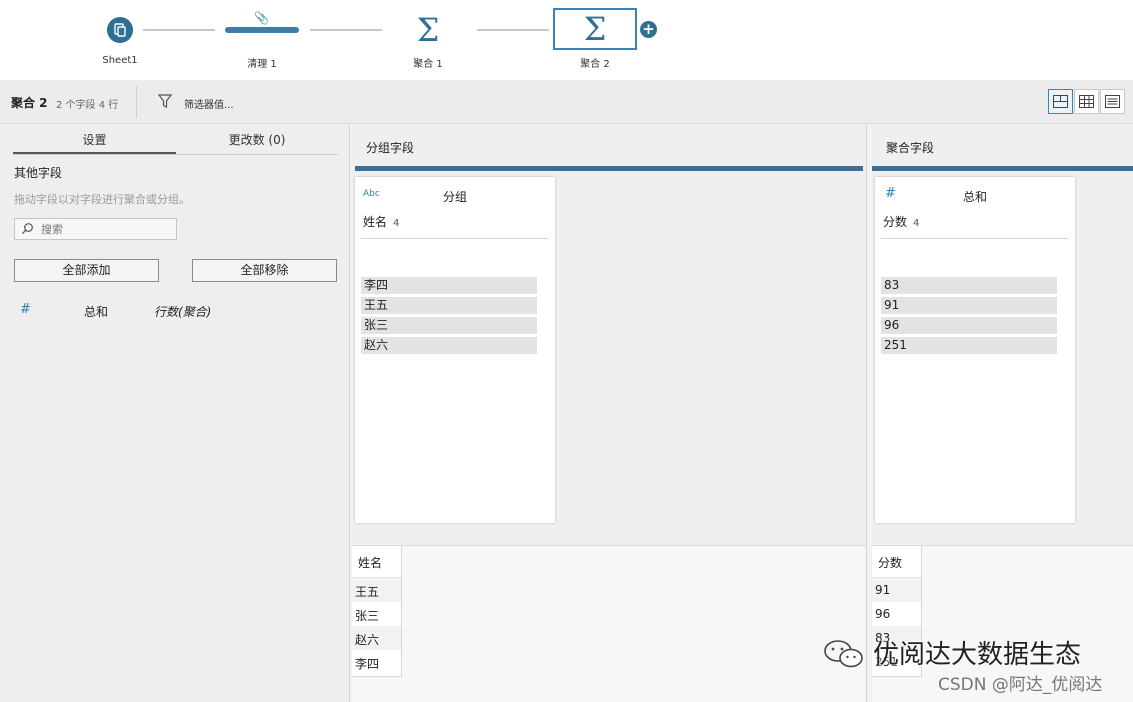 This screenshot has width=1133, height=702. I want to click on flow-node-label: 清理 1, so click(262, 64).